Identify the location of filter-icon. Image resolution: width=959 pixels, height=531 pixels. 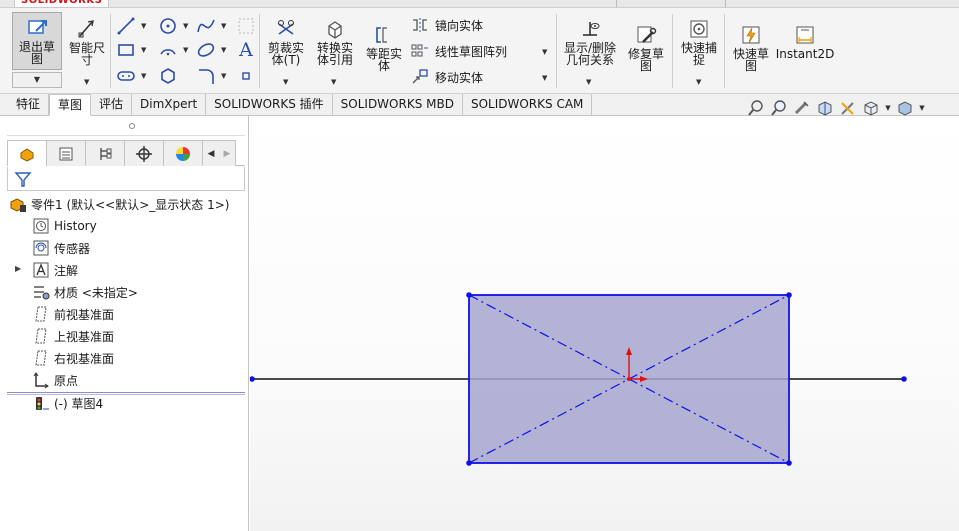
(23, 179).